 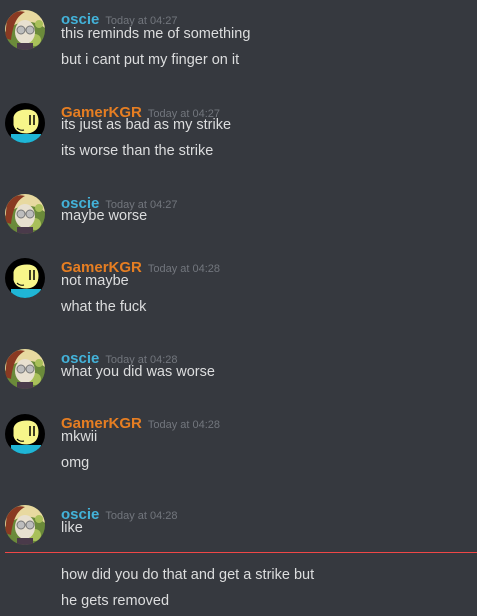 I want to click on message-text: its worse than the strike, so click(x=137, y=151).